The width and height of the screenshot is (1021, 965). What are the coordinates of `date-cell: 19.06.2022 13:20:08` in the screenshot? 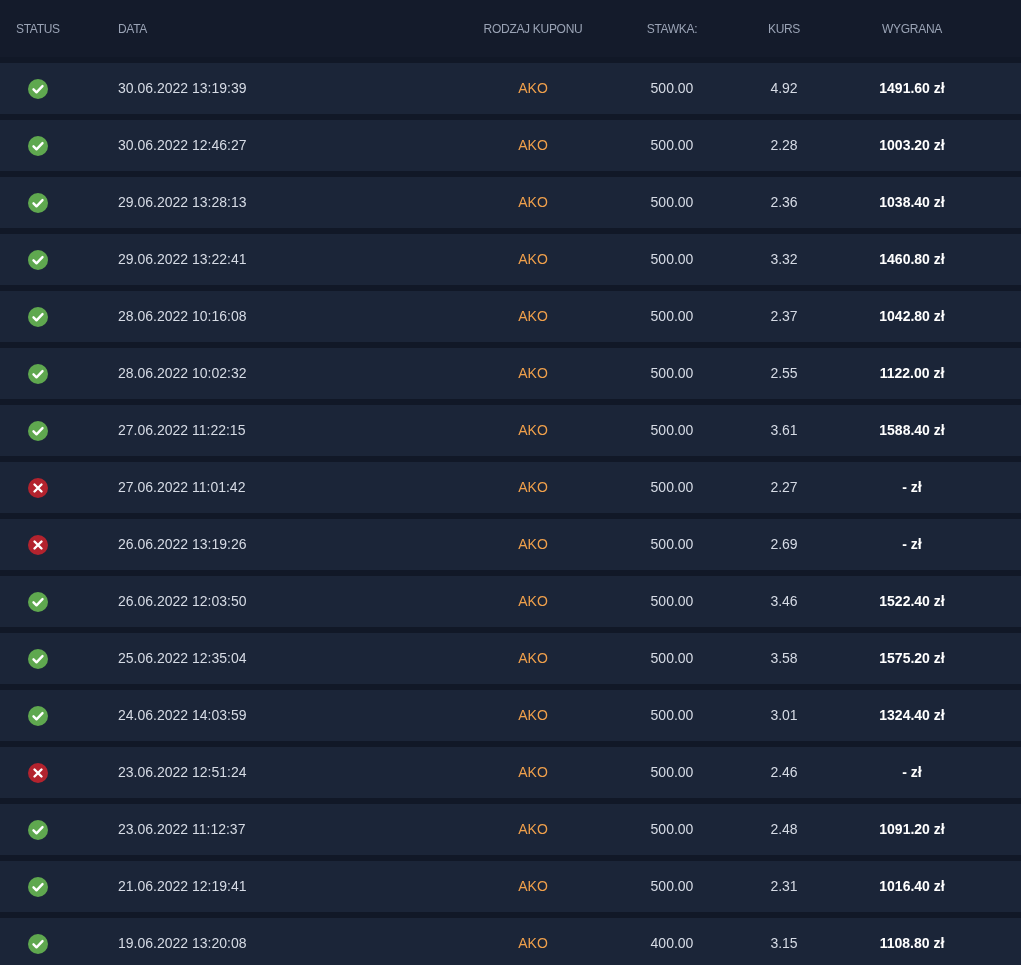 It's located at (182, 943).